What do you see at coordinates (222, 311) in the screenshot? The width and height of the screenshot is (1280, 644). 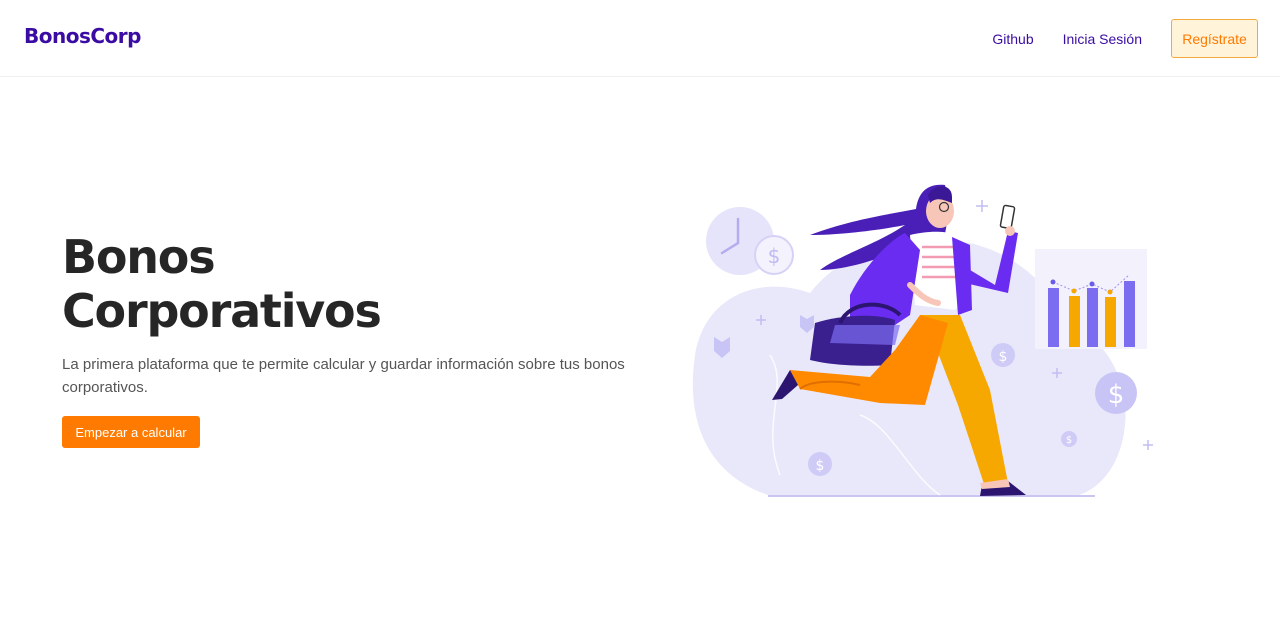 I see `hero-title-line-2: Corporativos` at bounding box center [222, 311].